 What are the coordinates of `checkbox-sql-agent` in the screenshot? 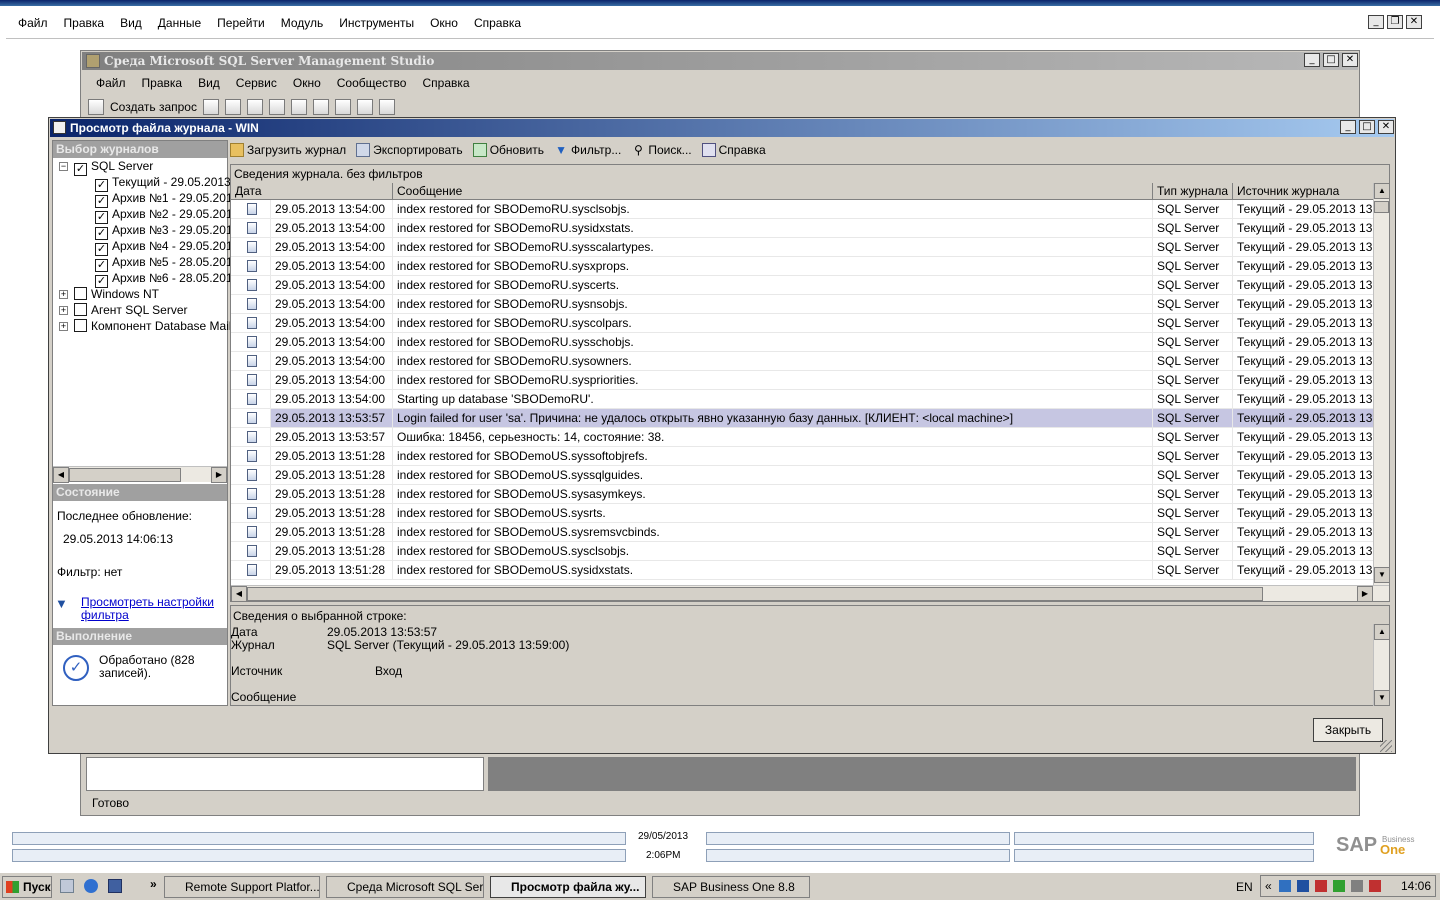 It's located at (80, 309).